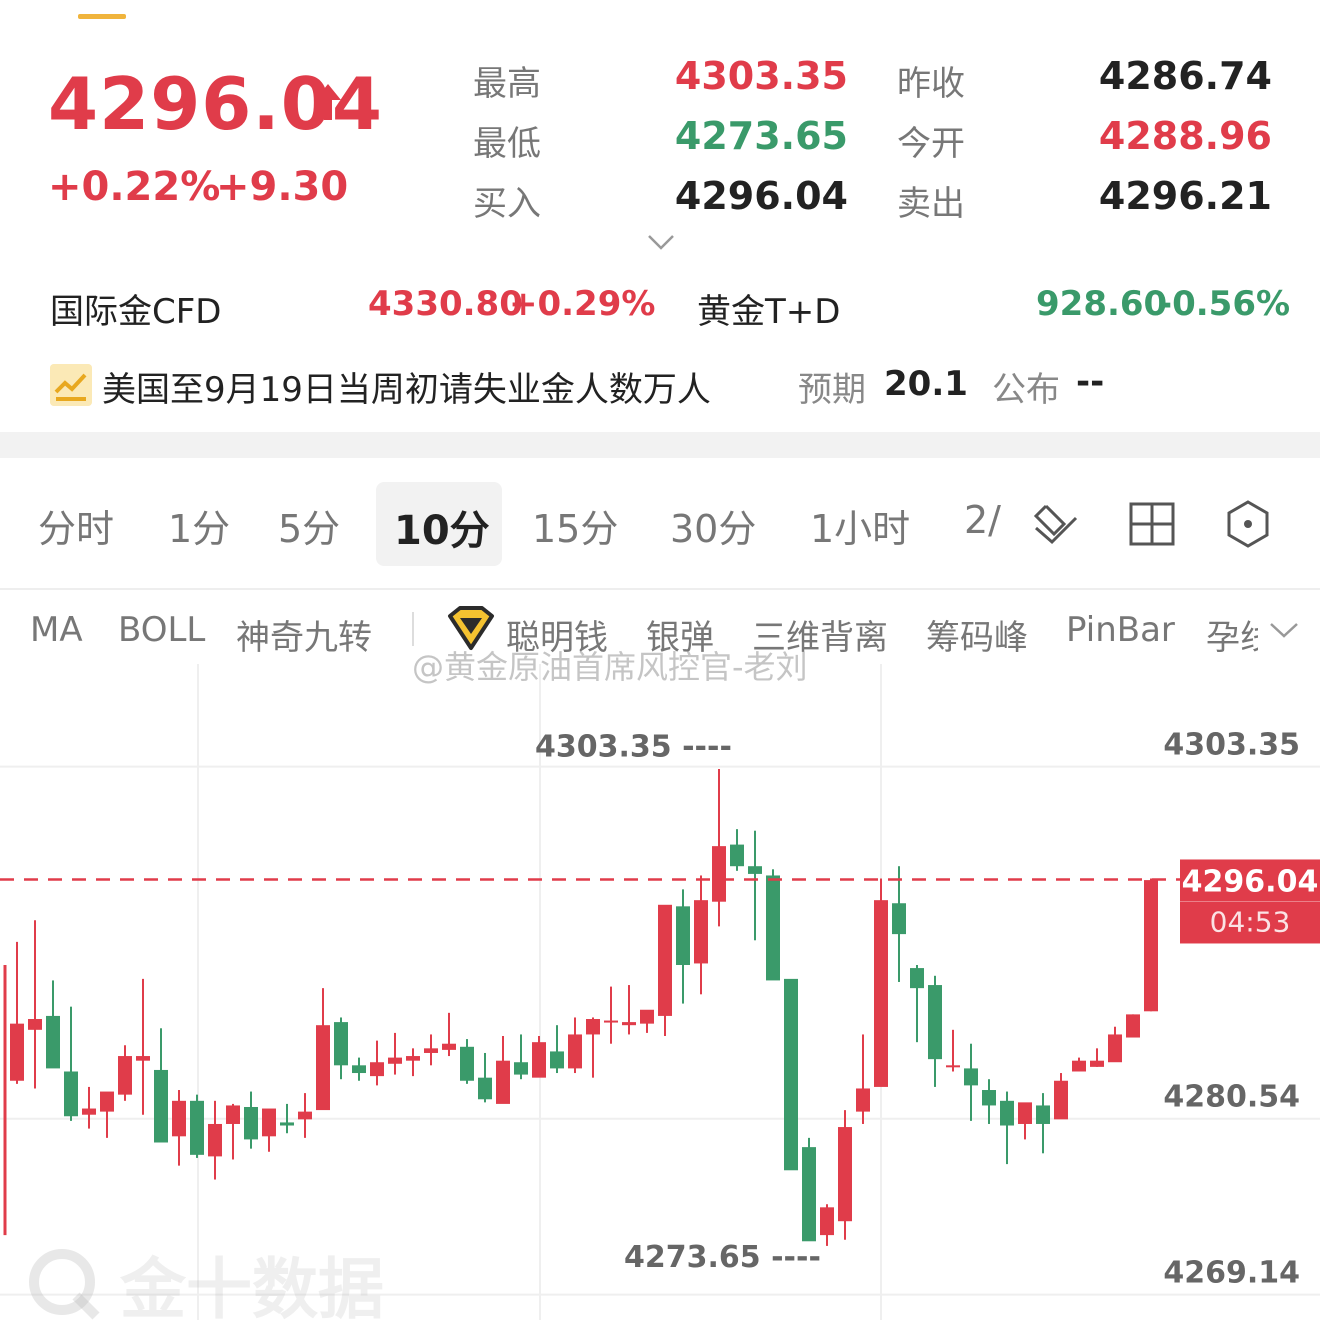  I want to click on brand-logo-icon, so click(64, 1284).